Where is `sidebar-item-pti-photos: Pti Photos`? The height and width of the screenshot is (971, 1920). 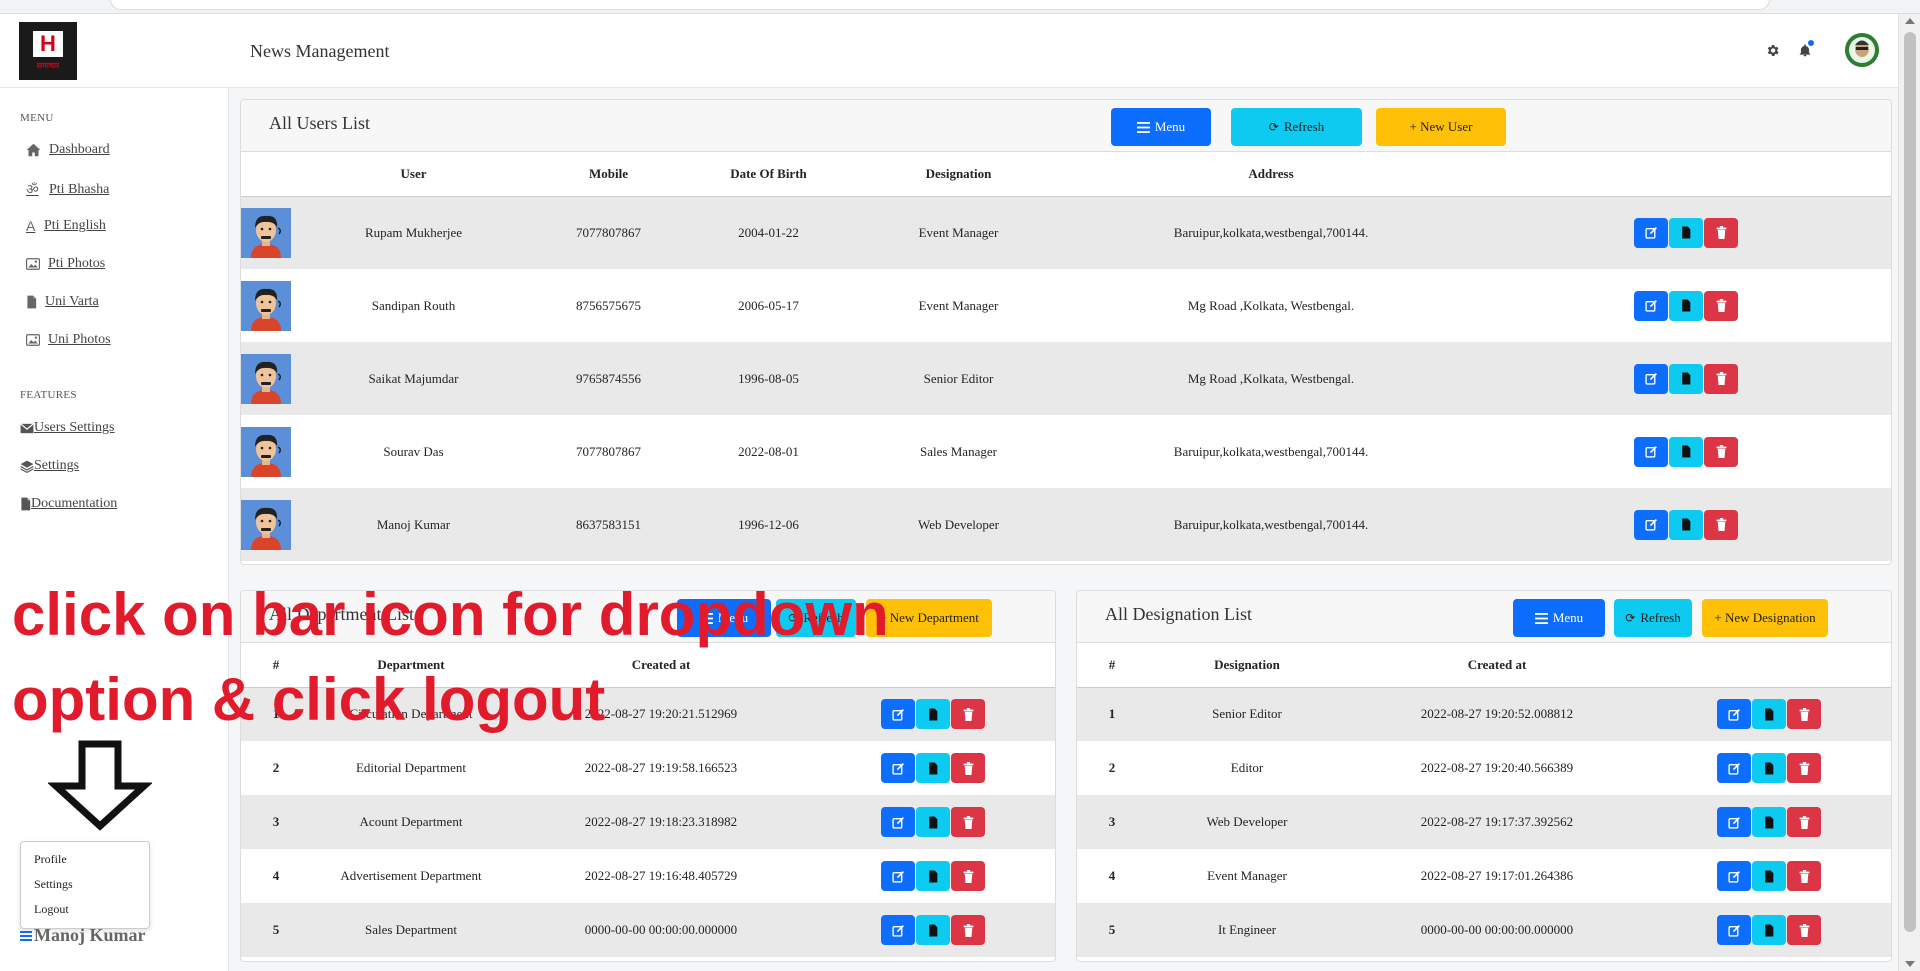
sidebar-item-pti-photos: Pti Photos is located at coordinates (65, 264).